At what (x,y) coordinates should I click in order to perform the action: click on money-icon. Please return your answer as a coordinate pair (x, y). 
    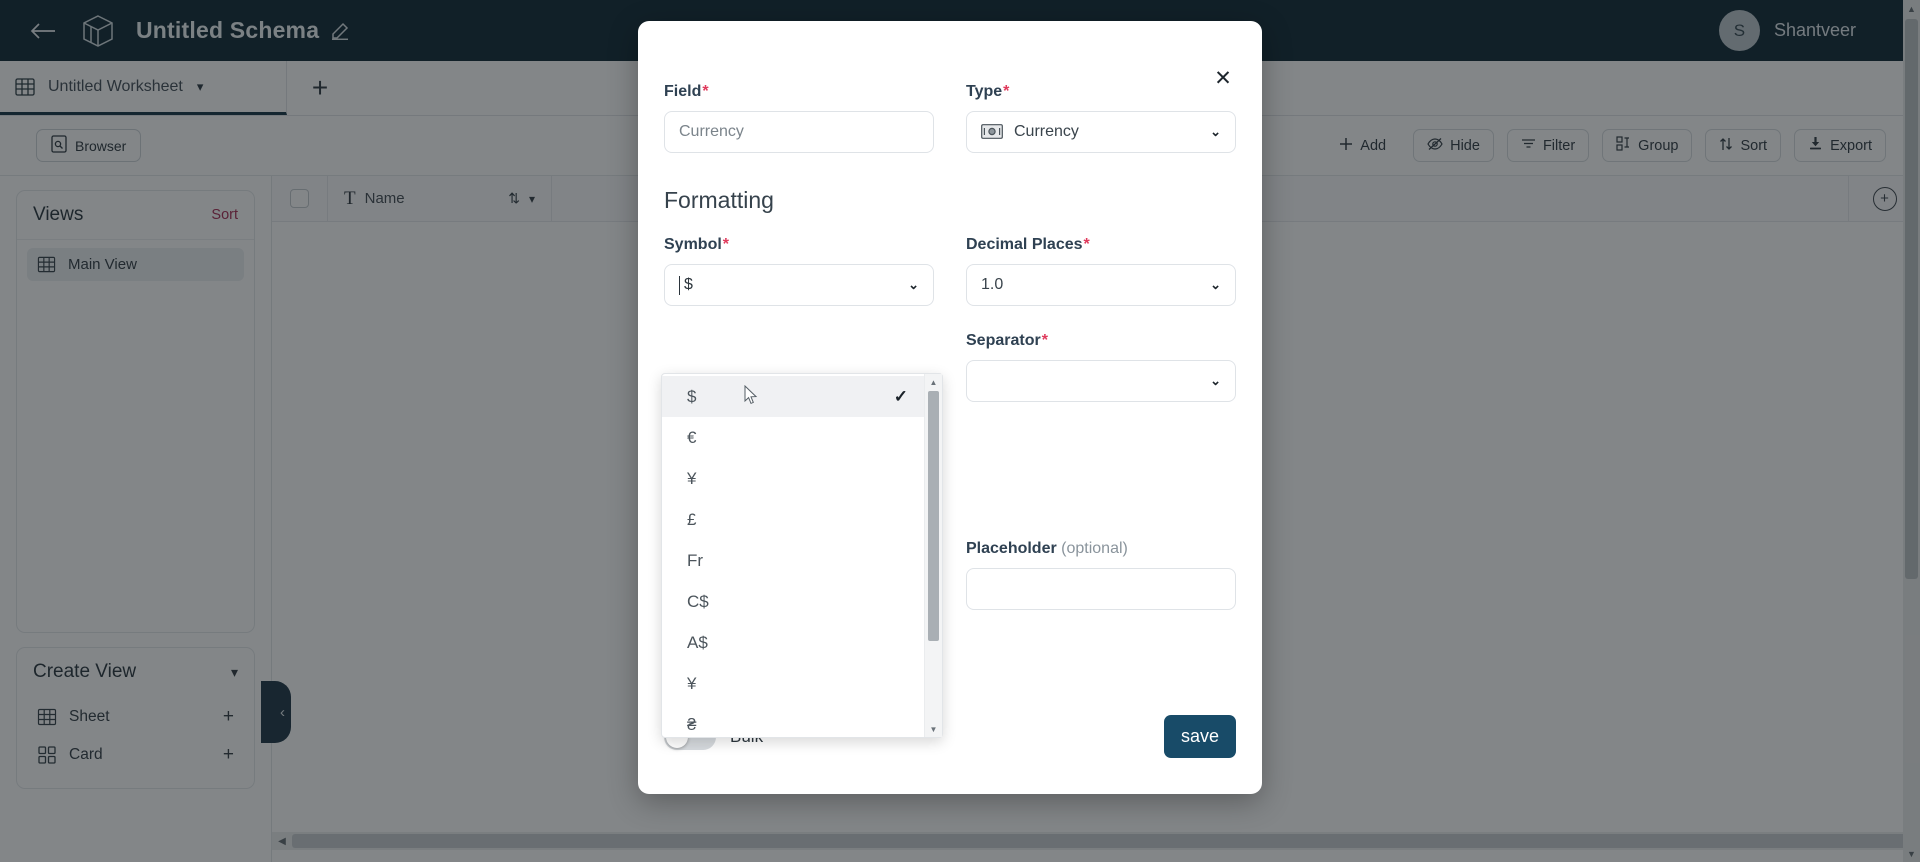
    Looking at the image, I should click on (992, 132).